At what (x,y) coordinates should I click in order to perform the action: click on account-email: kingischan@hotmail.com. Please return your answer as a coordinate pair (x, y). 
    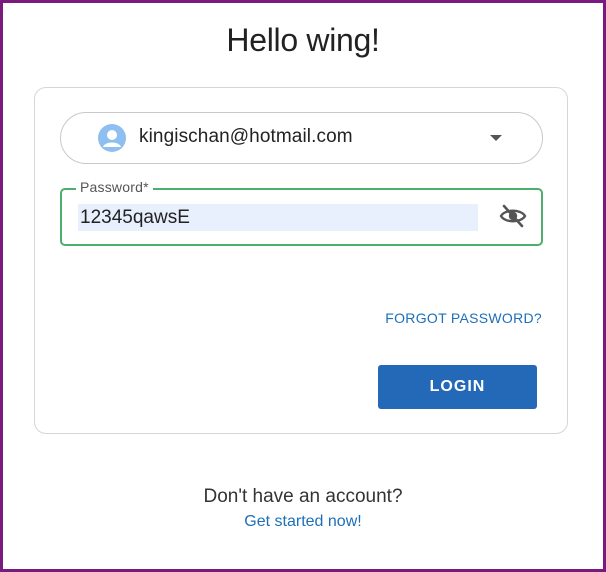
    Looking at the image, I should click on (246, 136).